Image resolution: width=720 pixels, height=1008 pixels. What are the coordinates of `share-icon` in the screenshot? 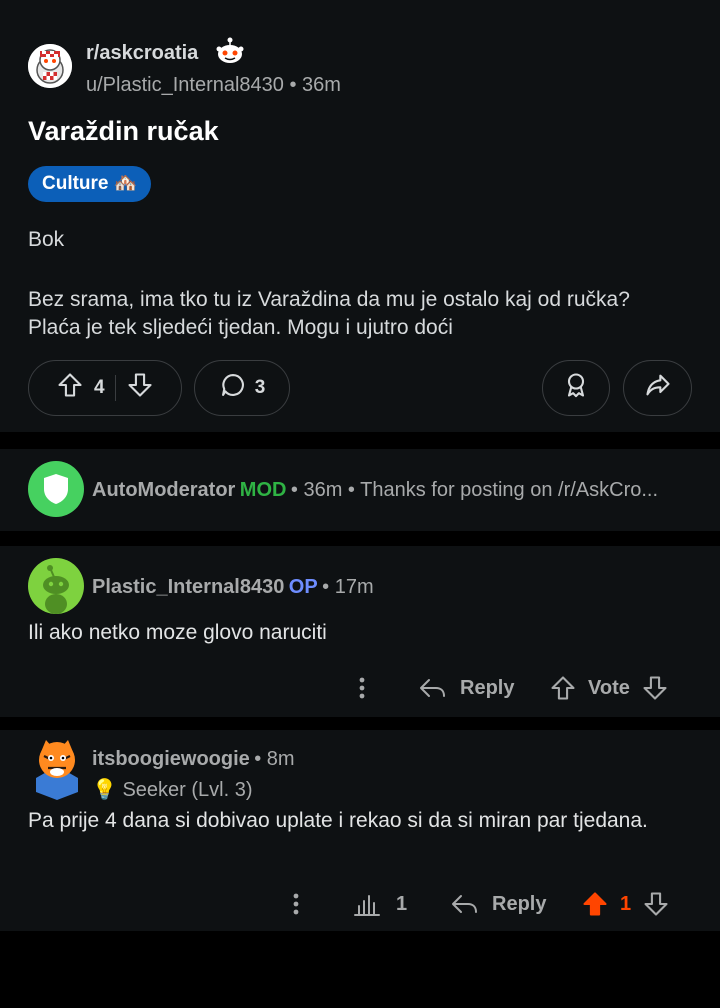 It's located at (658, 388).